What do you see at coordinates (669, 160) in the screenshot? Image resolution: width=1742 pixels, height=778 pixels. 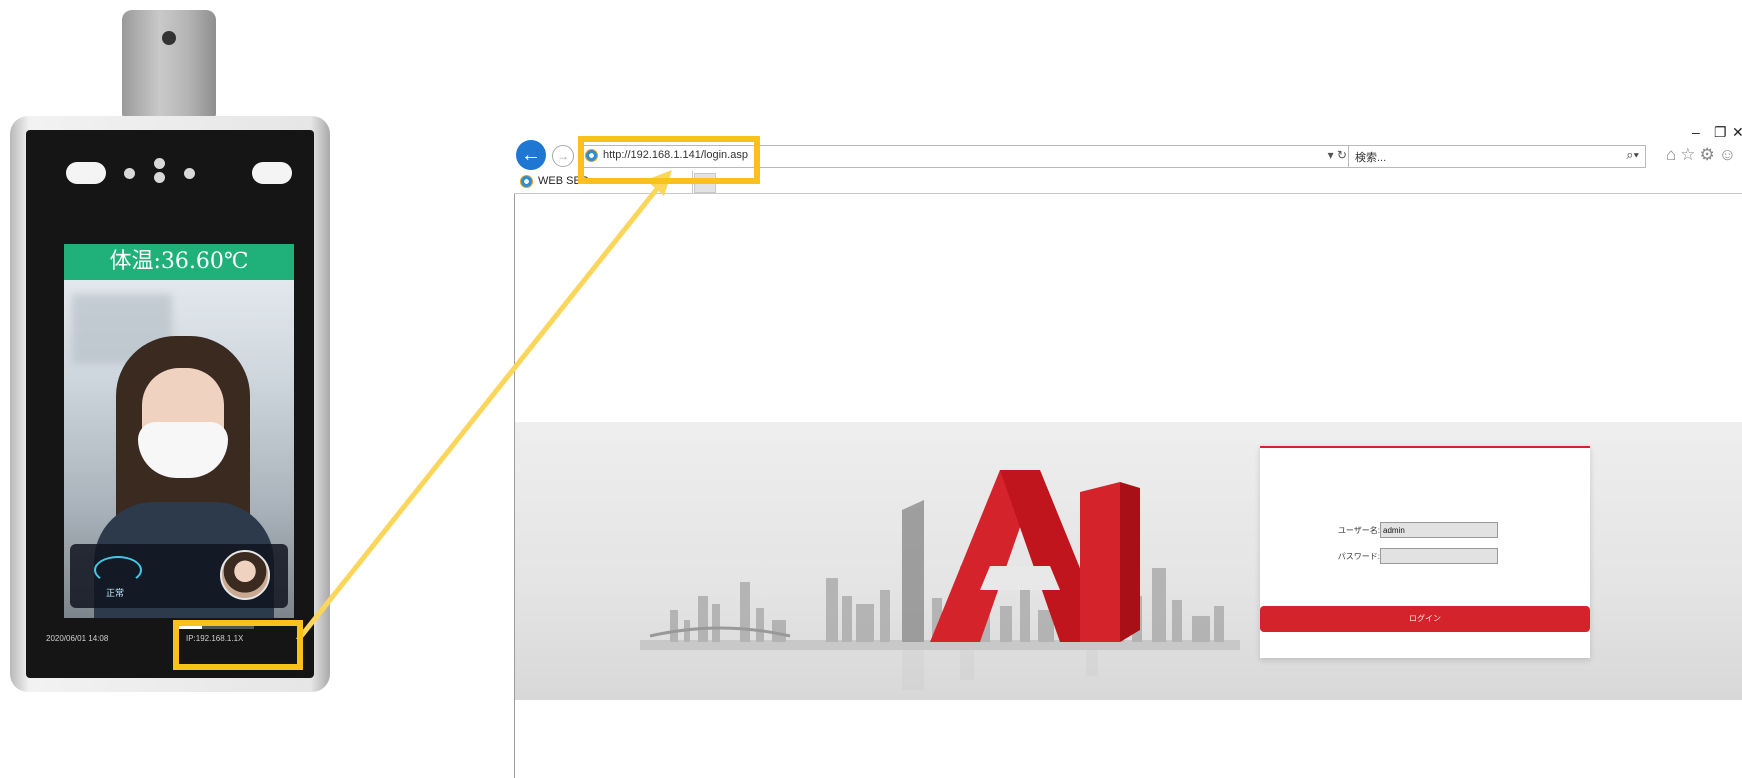 I see `url-highlight` at bounding box center [669, 160].